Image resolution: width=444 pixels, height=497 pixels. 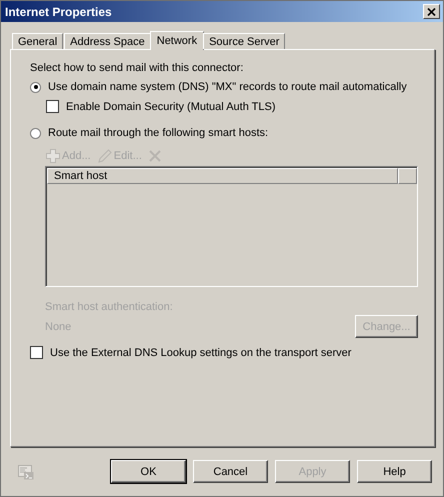 What do you see at coordinates (201, 352) in the screenshot?
I see `checkbox-label: Use the External DNS Lookup settings on the transport server` at bounding box center [201, 352].